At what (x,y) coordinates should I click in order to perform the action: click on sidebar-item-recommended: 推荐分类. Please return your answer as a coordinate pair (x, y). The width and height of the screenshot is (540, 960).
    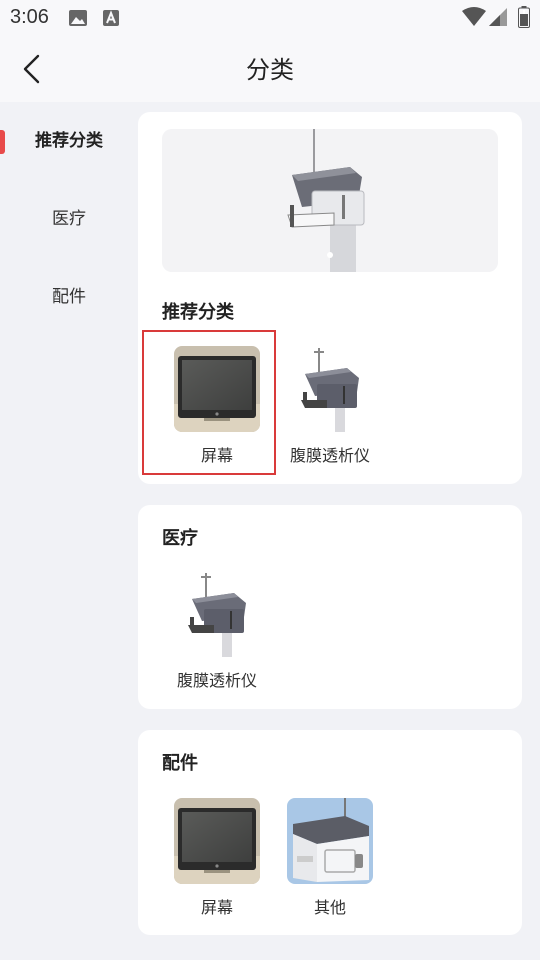
    Looking at the image, I should click on (69, 141).